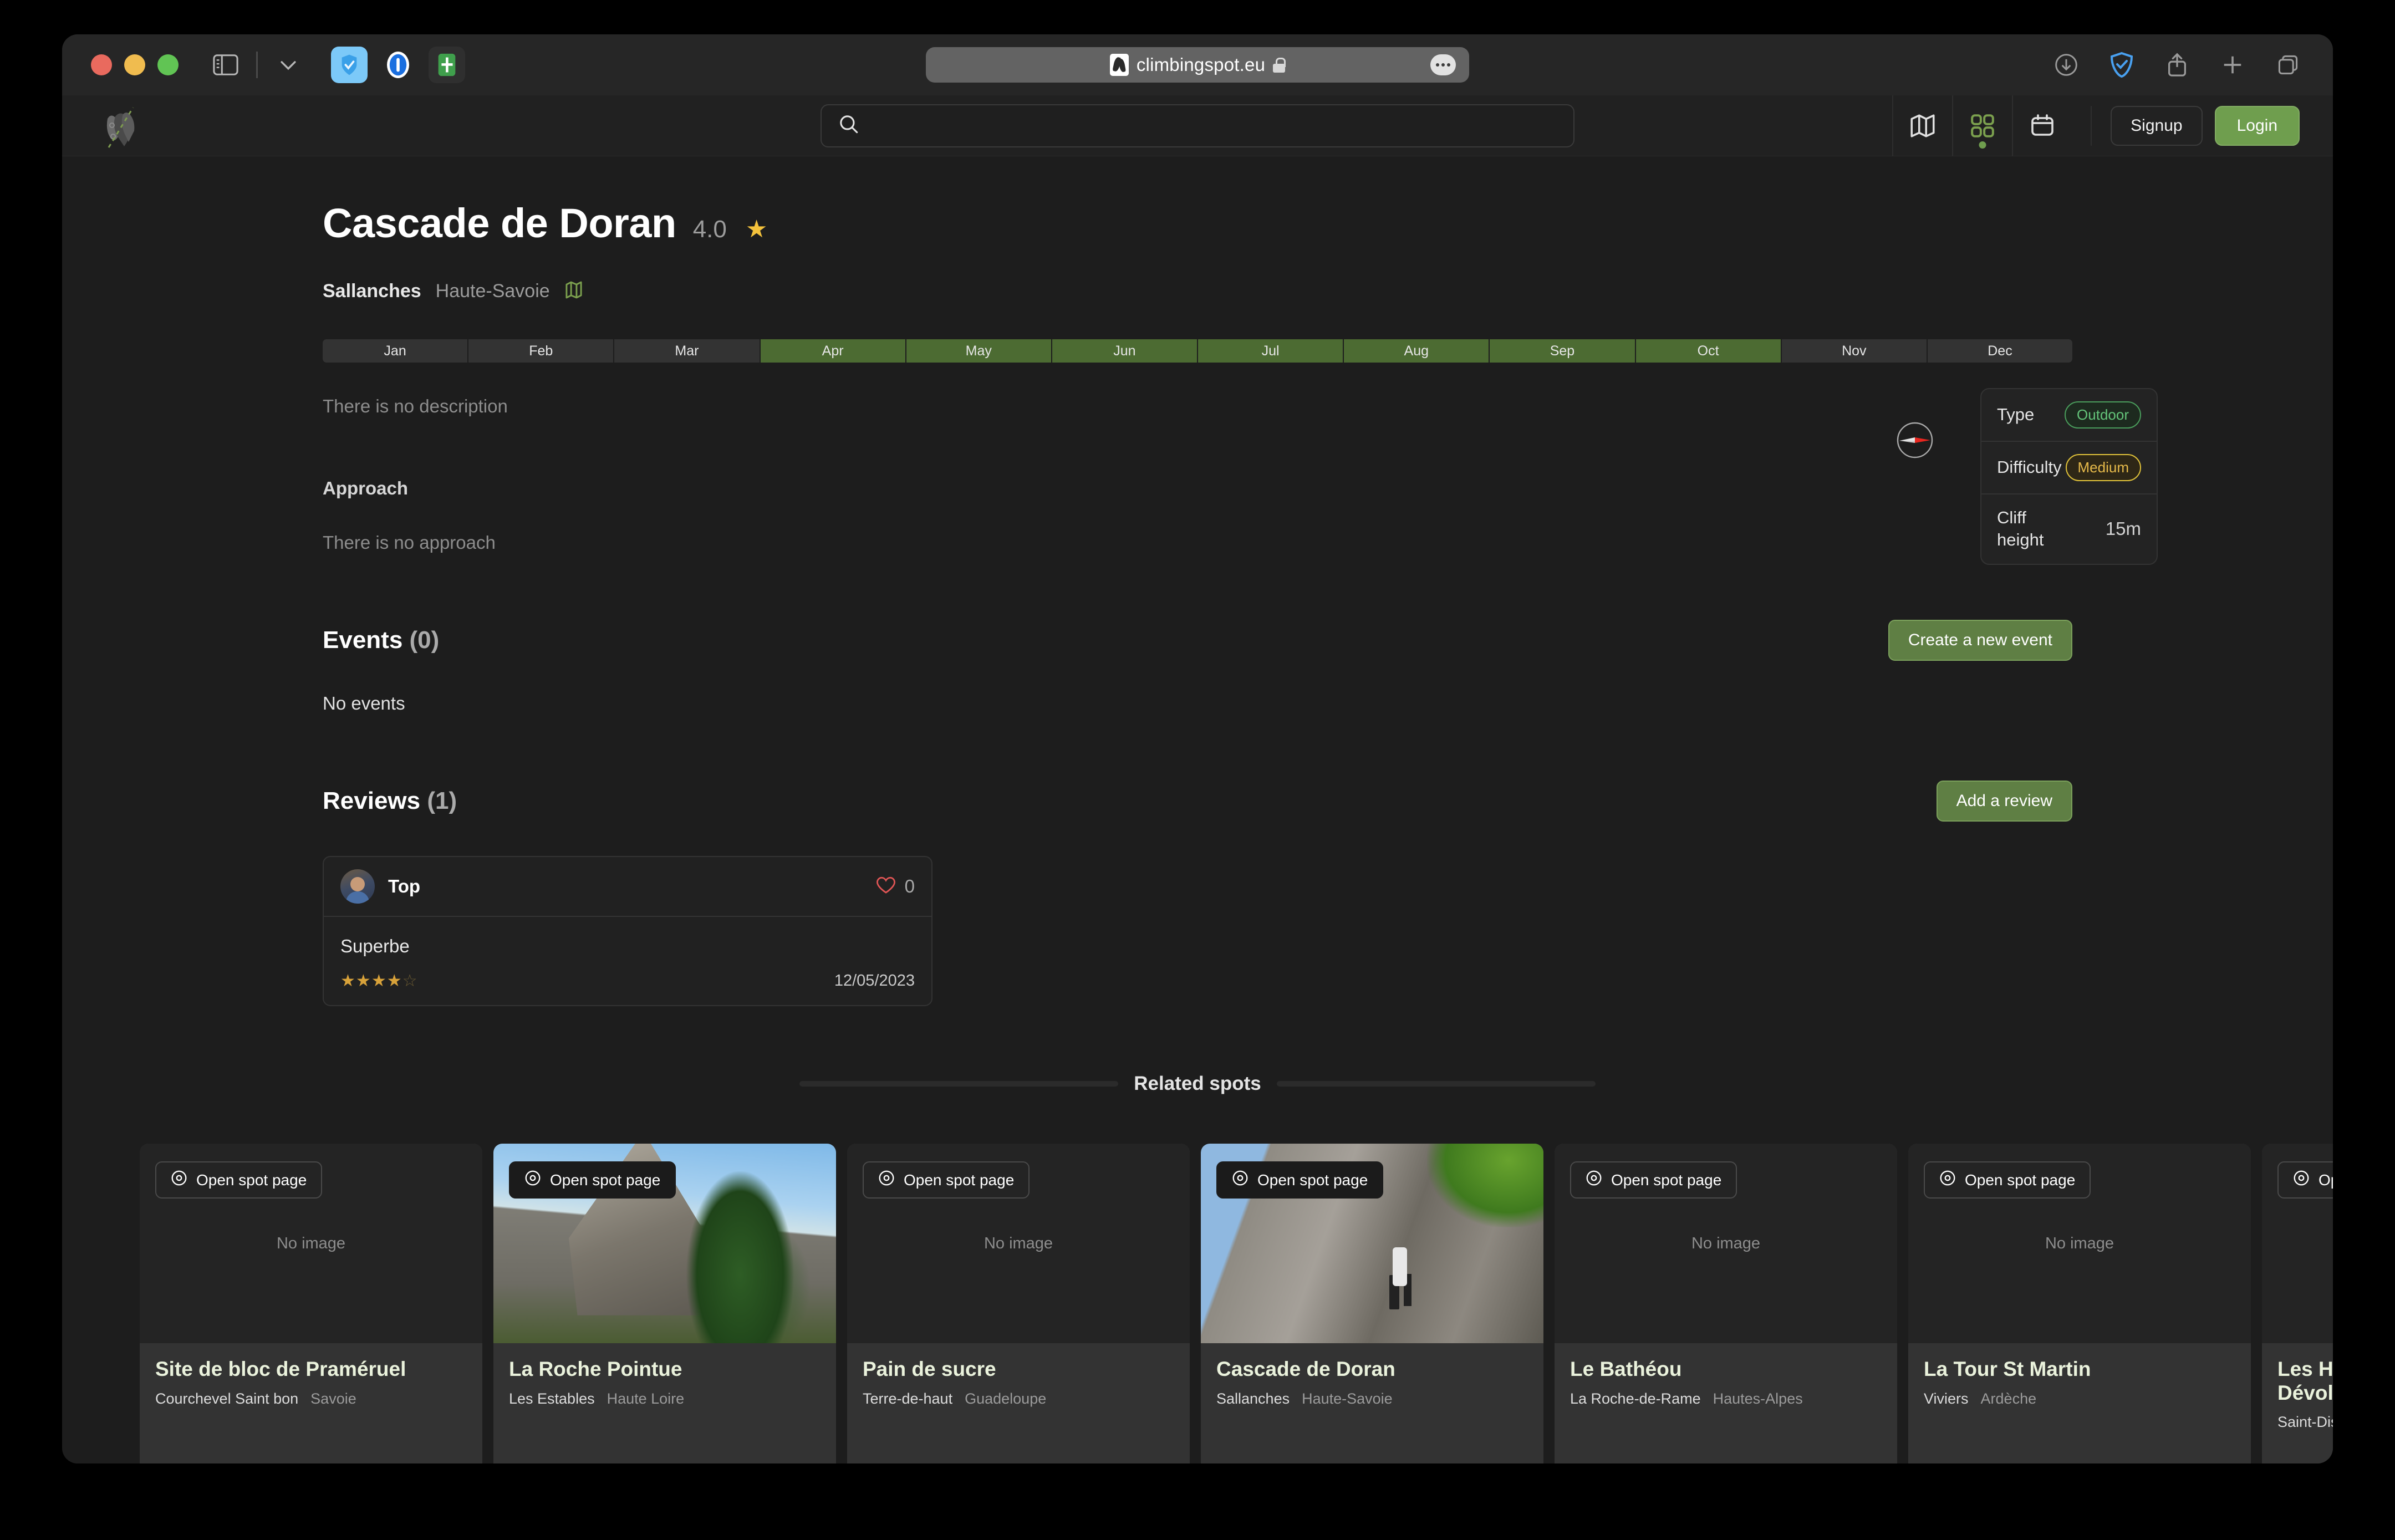 Image resolution: width=2395 pixels, height=1540 pixels. Describe the element at coordinates (2042, 125) in the screenshot. I see `calendar-icon` at that location.